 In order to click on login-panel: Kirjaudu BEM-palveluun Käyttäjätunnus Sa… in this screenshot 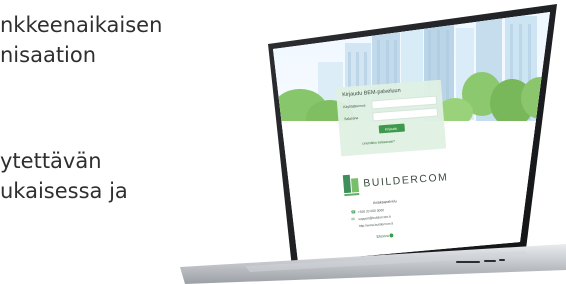, I will do `click(391, 118)`.